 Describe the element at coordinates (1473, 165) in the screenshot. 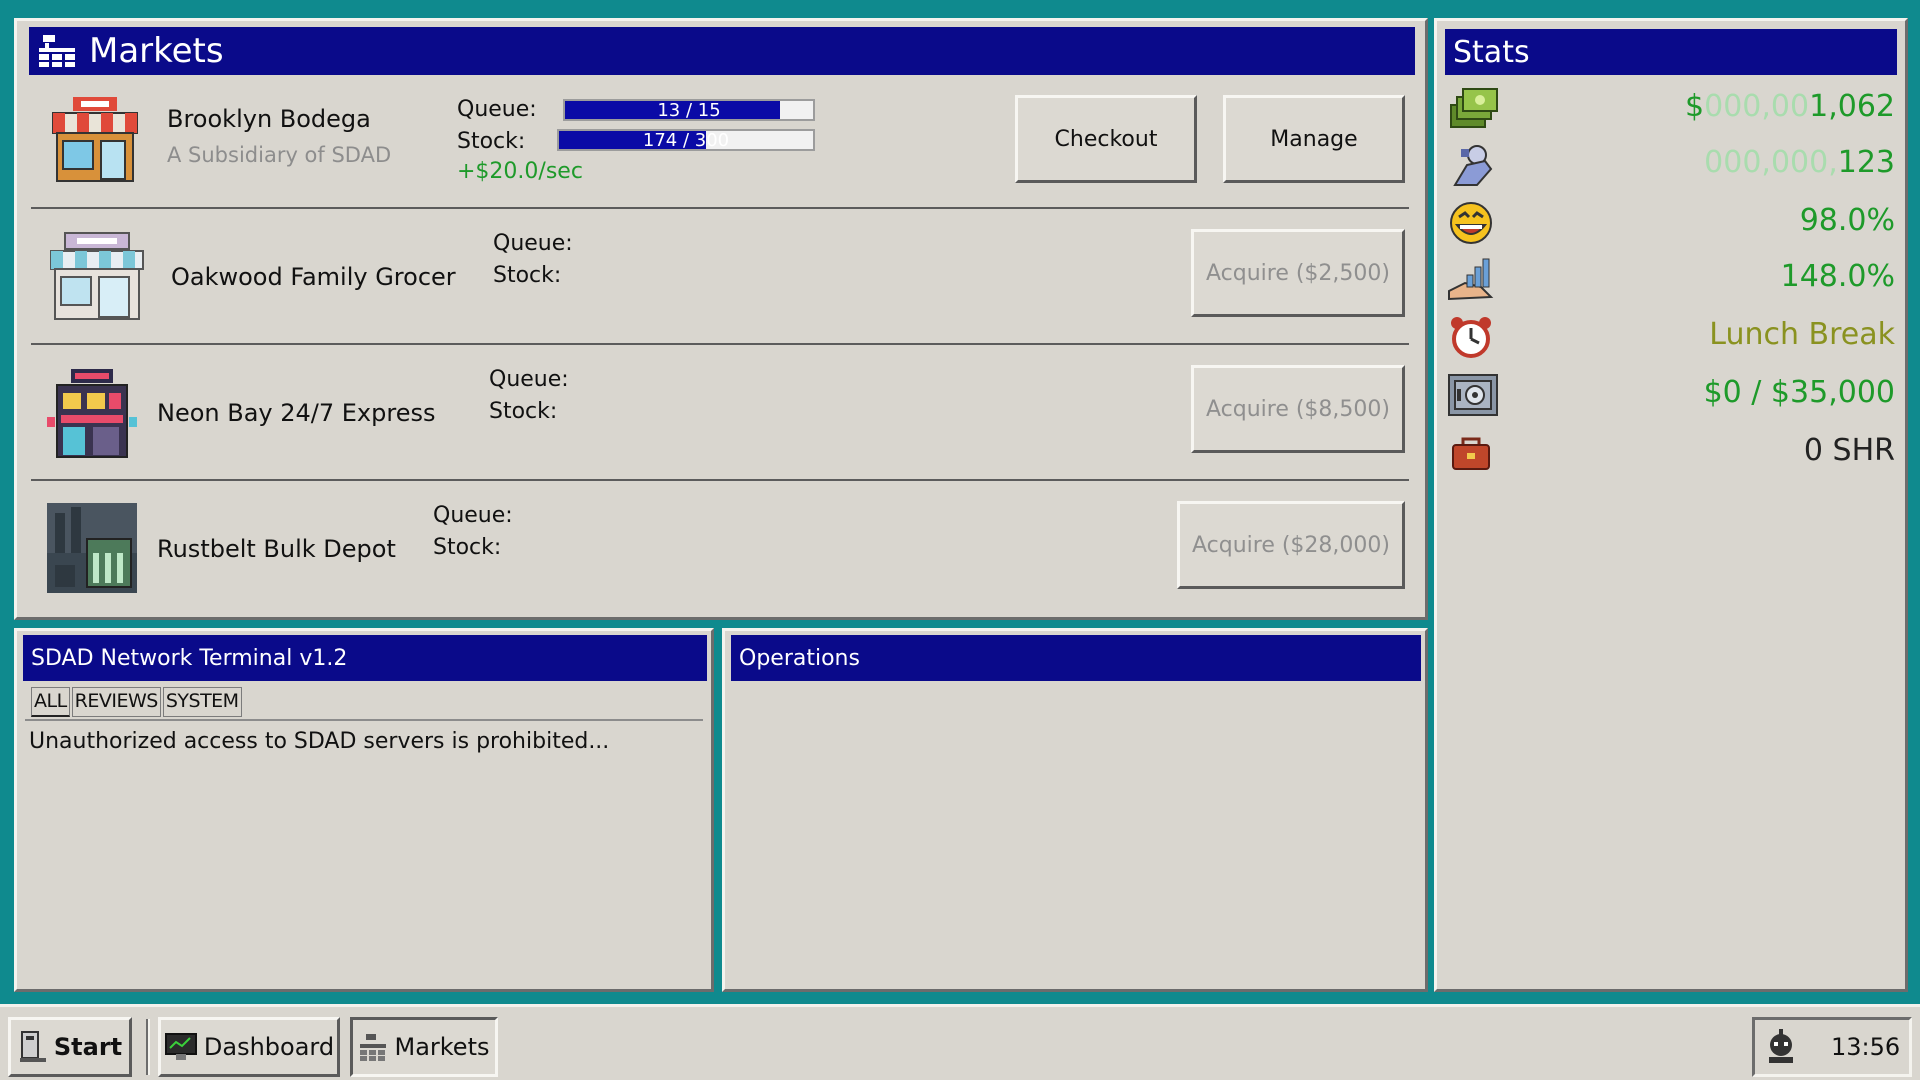

I see `customers-icon` at that location.